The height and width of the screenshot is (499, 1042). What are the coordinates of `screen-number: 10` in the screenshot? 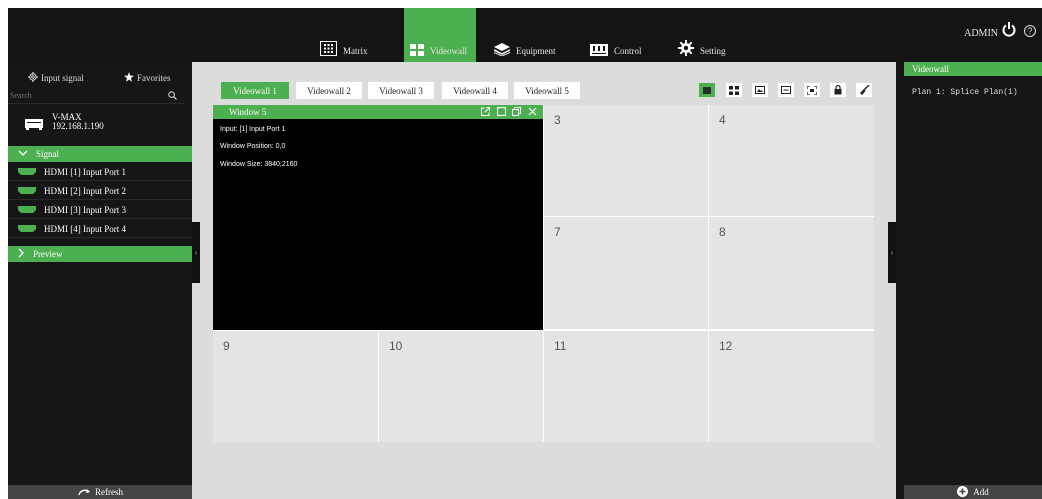 It's located at (396, 346).